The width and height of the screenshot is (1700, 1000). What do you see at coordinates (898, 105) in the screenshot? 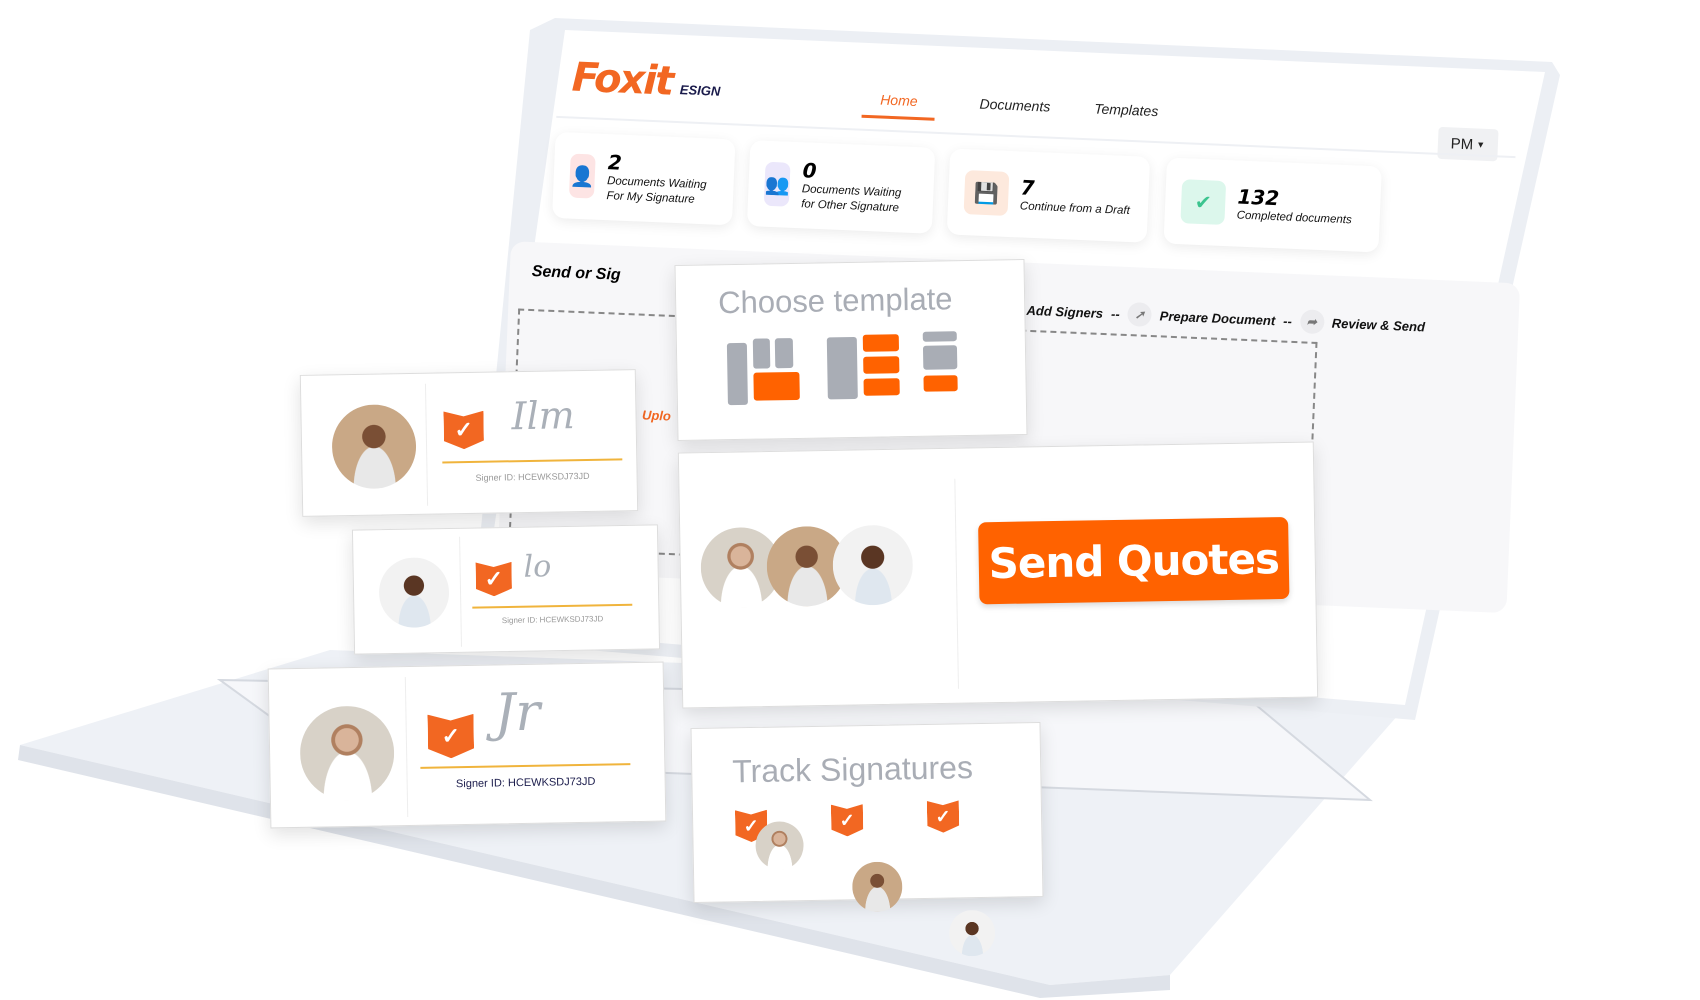
I see `nav-home: Home` at bounding box center [898, 105].